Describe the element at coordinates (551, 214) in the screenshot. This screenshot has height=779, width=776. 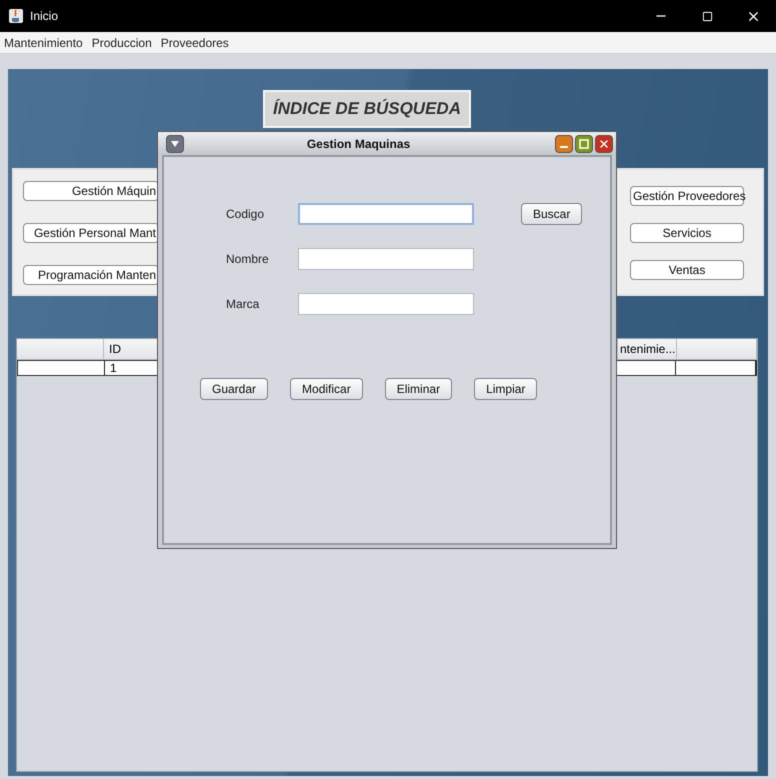
I see `search-button: Buscar` at that location.